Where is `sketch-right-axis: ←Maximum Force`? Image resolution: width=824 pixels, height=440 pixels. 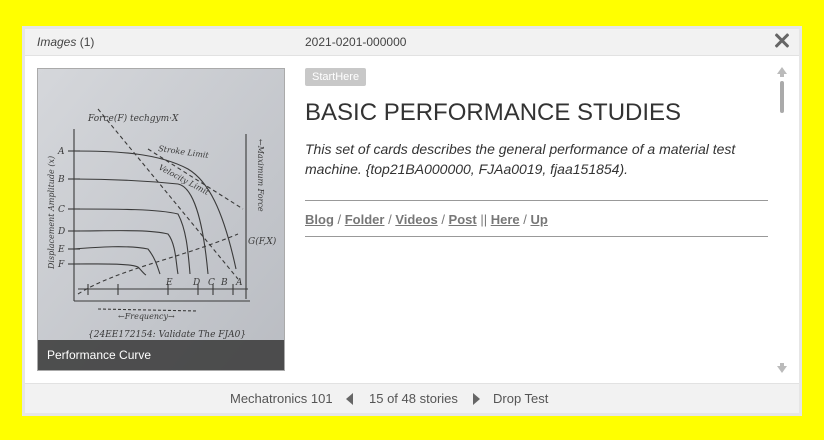
sketch-right-axis: ←Maximum Force is located at coordinates (260, 175).